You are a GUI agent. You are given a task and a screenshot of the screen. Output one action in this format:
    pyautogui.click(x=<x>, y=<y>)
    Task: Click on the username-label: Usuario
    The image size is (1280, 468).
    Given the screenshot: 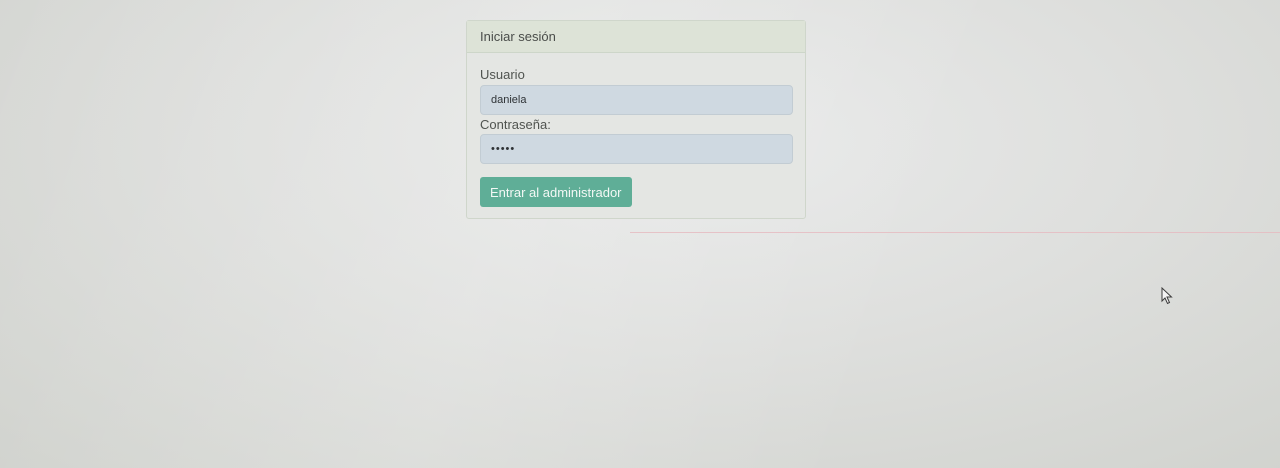 What is the action you would take?
    pyautogui.click(x=502, y=74)
    